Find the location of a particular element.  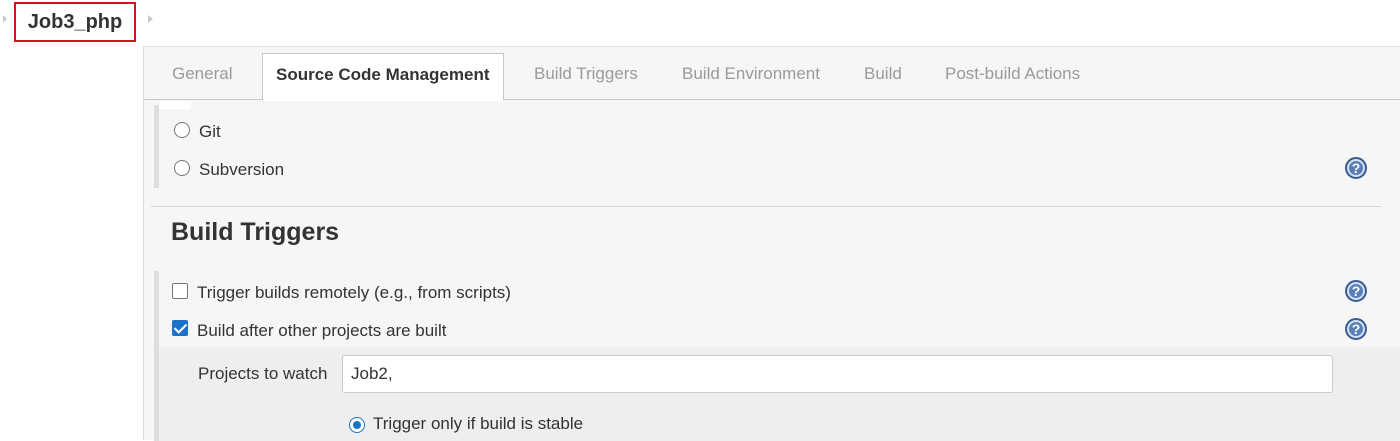

scm-subversion-radio is located at coordinates (182, 168).